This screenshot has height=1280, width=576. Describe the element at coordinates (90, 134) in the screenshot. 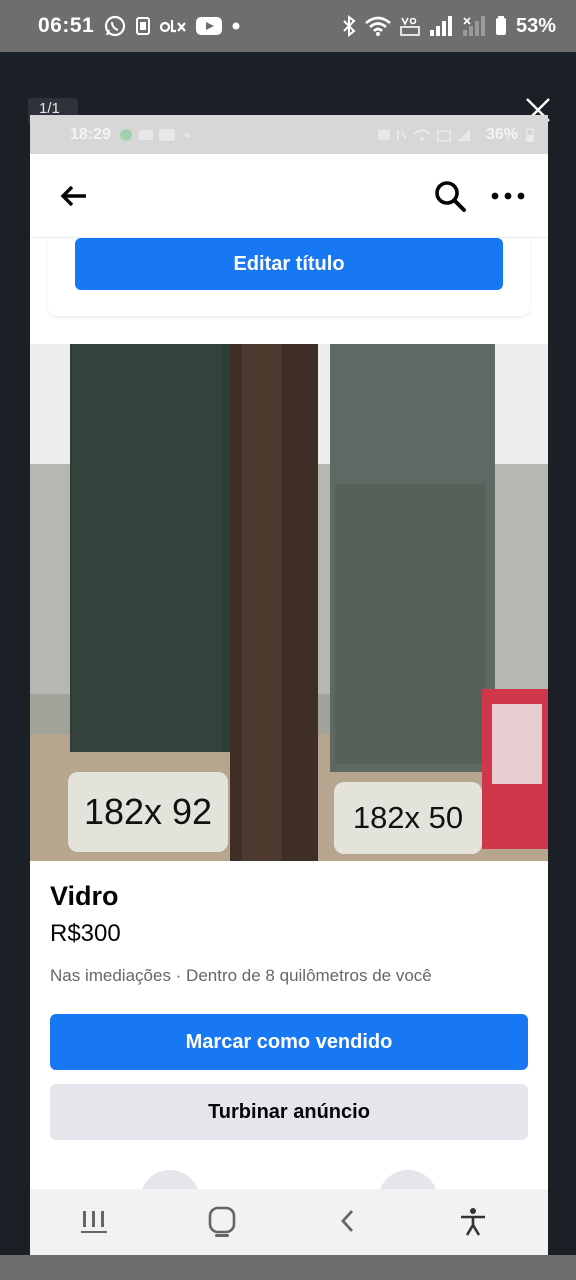

I see `inner-status-time: 18:29` at that location.